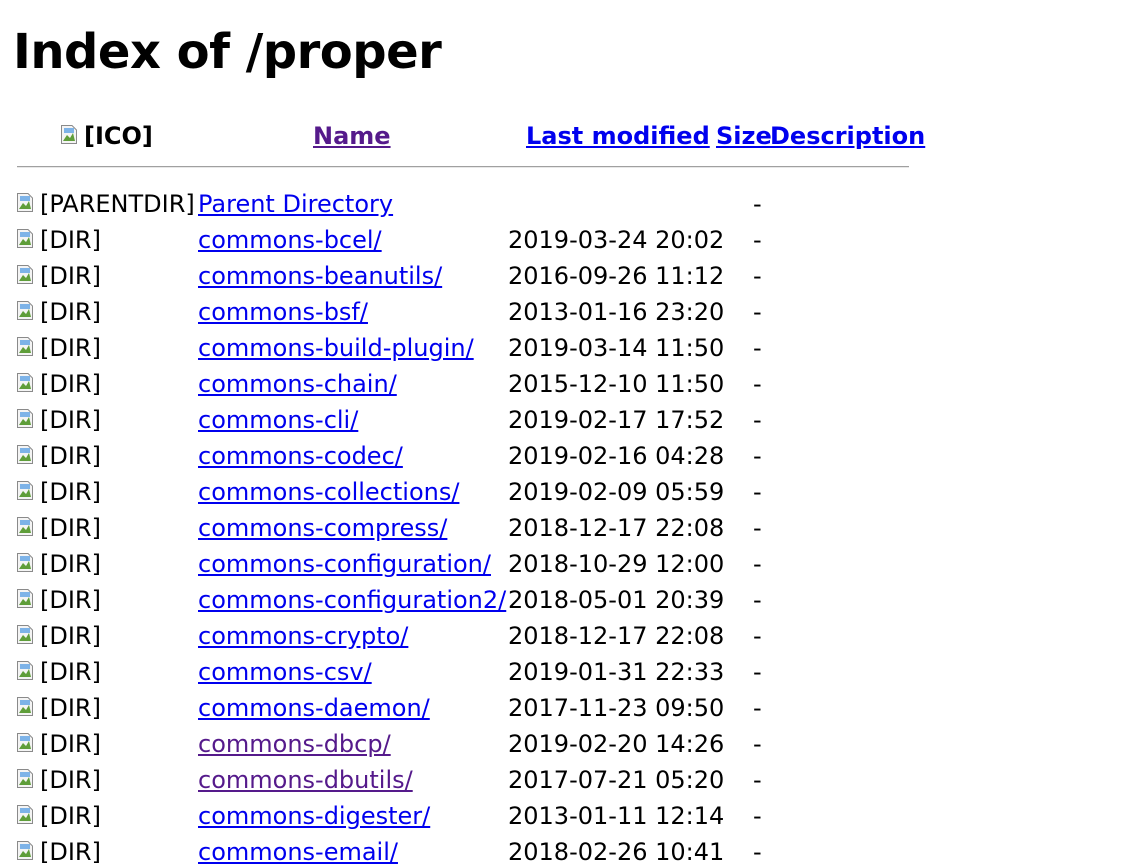 Image resolution: width=1135 pixels, height=866 pixels. Describe the element at coordinates (616, 564) in the screenshot. I see `last-modified-value: 2018-10-29 12:00` at that location.